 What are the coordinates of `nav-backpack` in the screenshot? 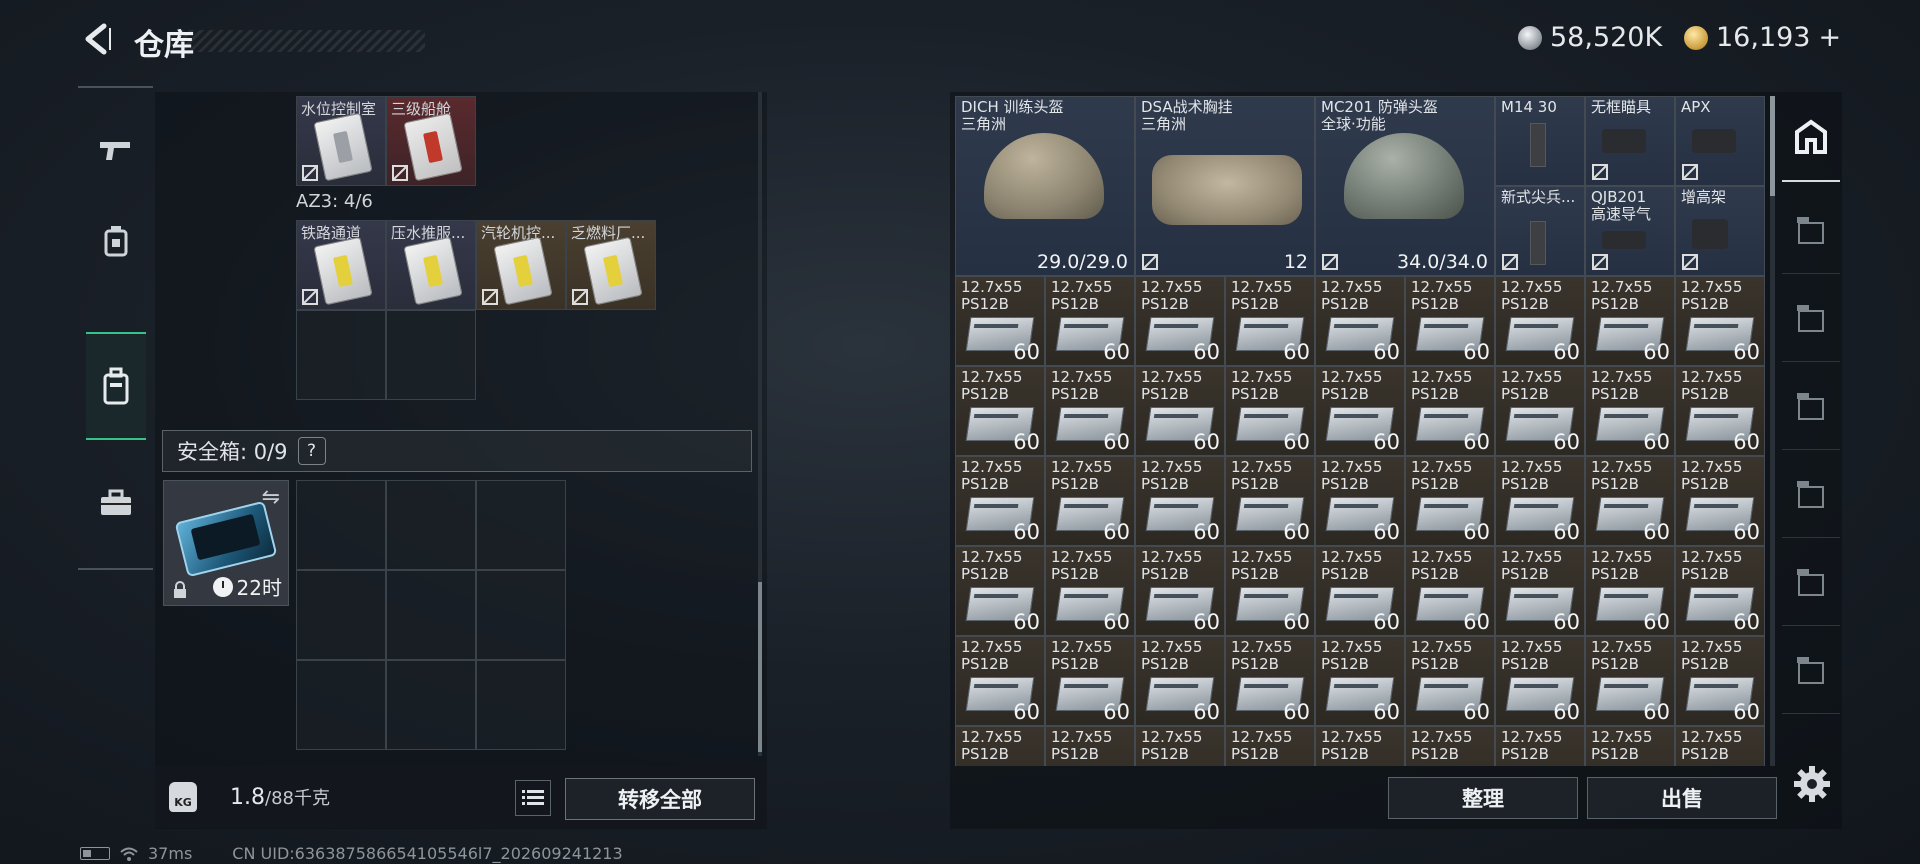 It's located at (116, 386).